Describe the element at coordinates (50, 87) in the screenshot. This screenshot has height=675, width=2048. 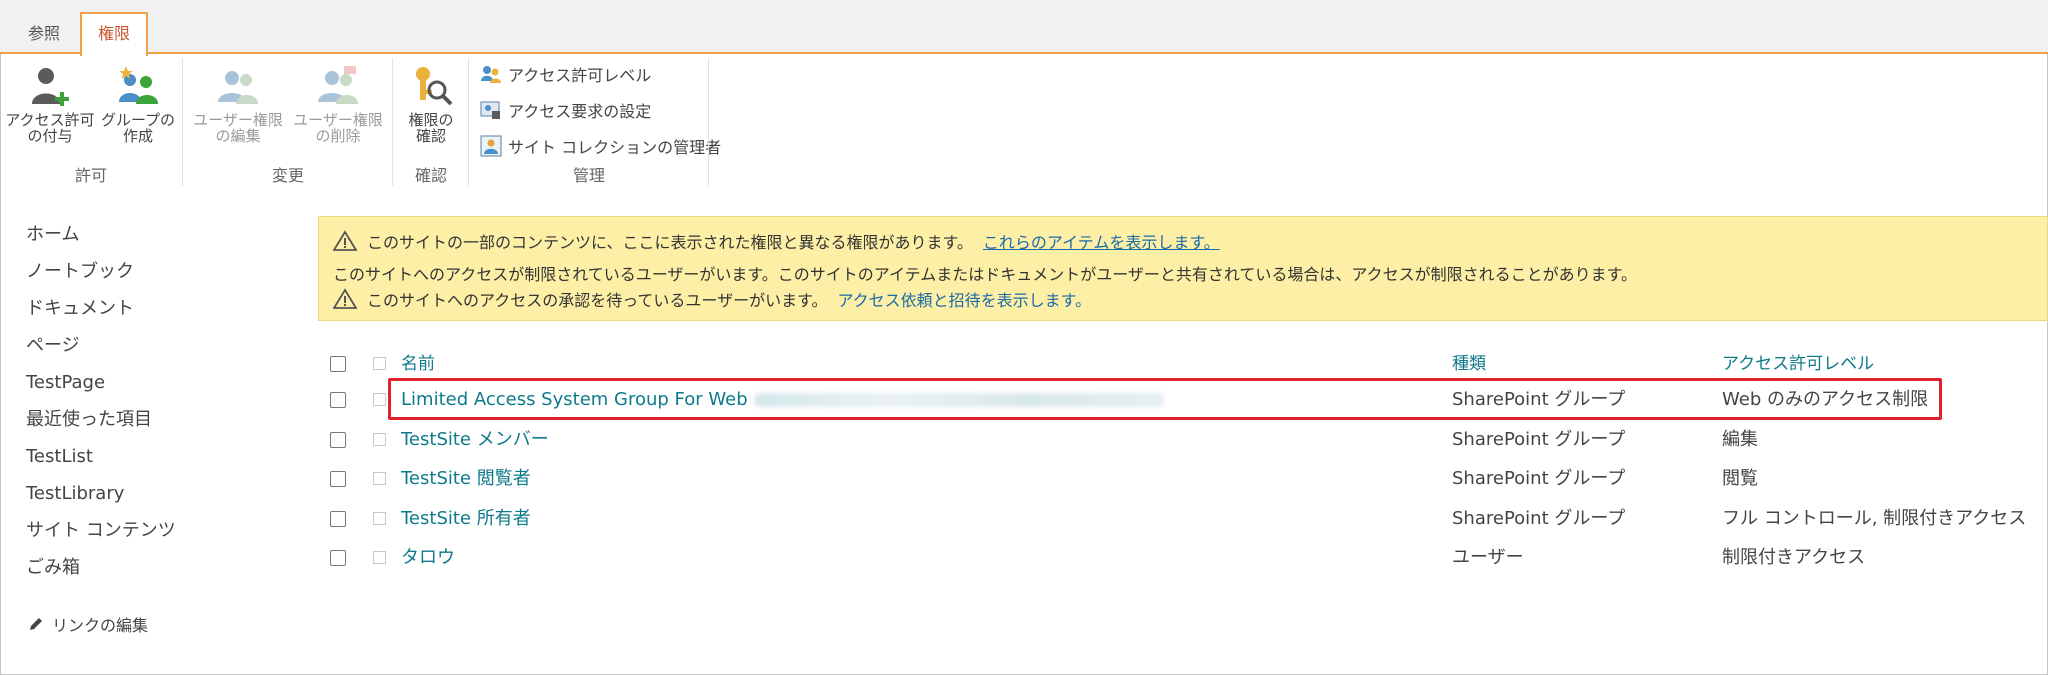
I see `grant-permissions-icon` at that location.